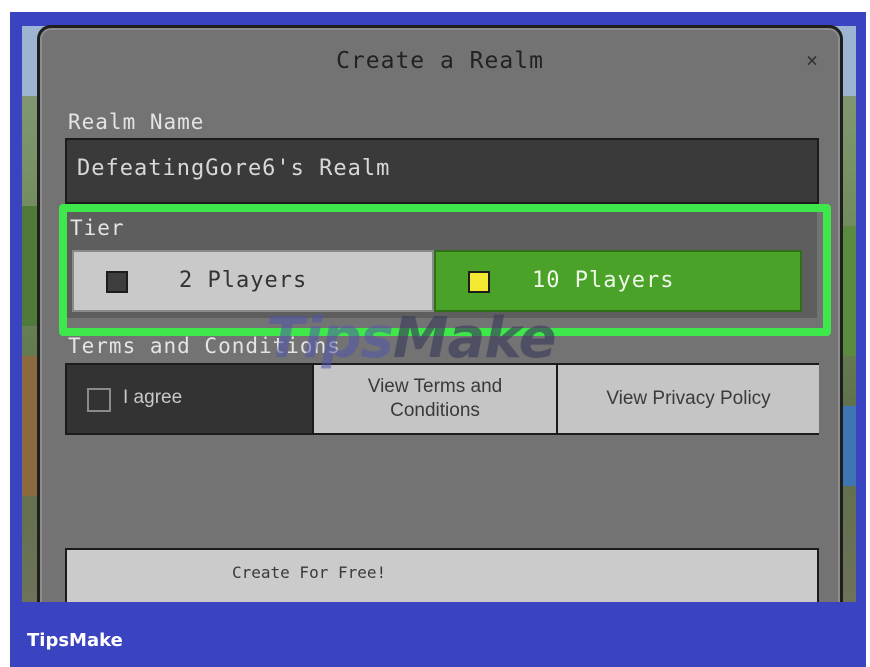 This screenshot has height=667, width=870. I want to click on close-icon: ×, so click(812, 60).